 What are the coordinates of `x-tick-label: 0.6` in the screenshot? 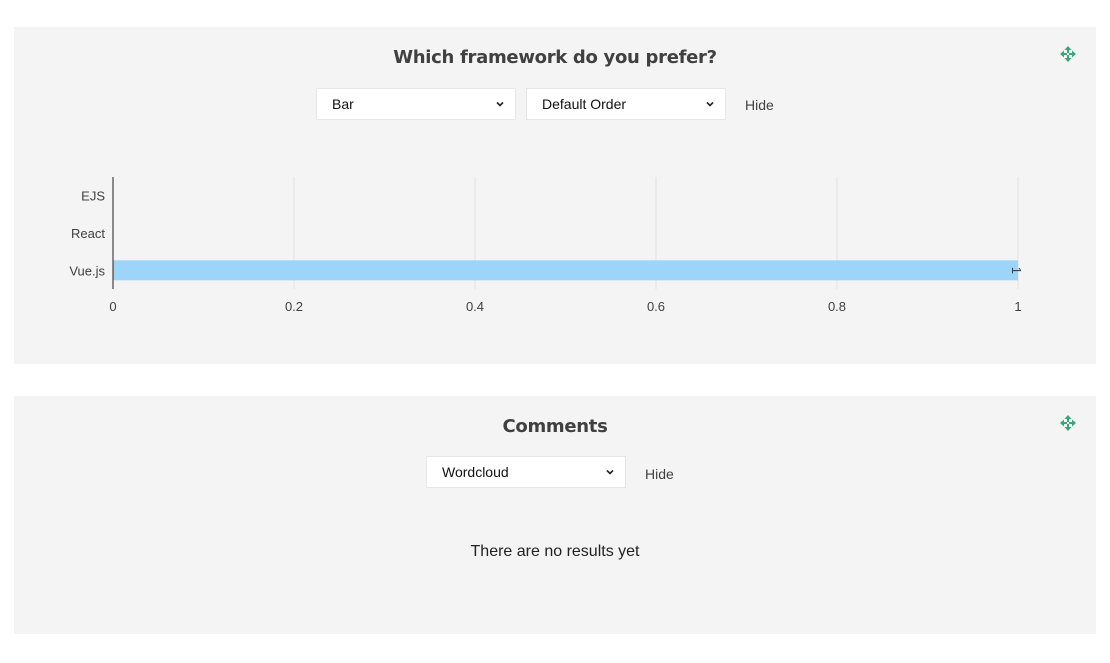 It's located at (656, 306).